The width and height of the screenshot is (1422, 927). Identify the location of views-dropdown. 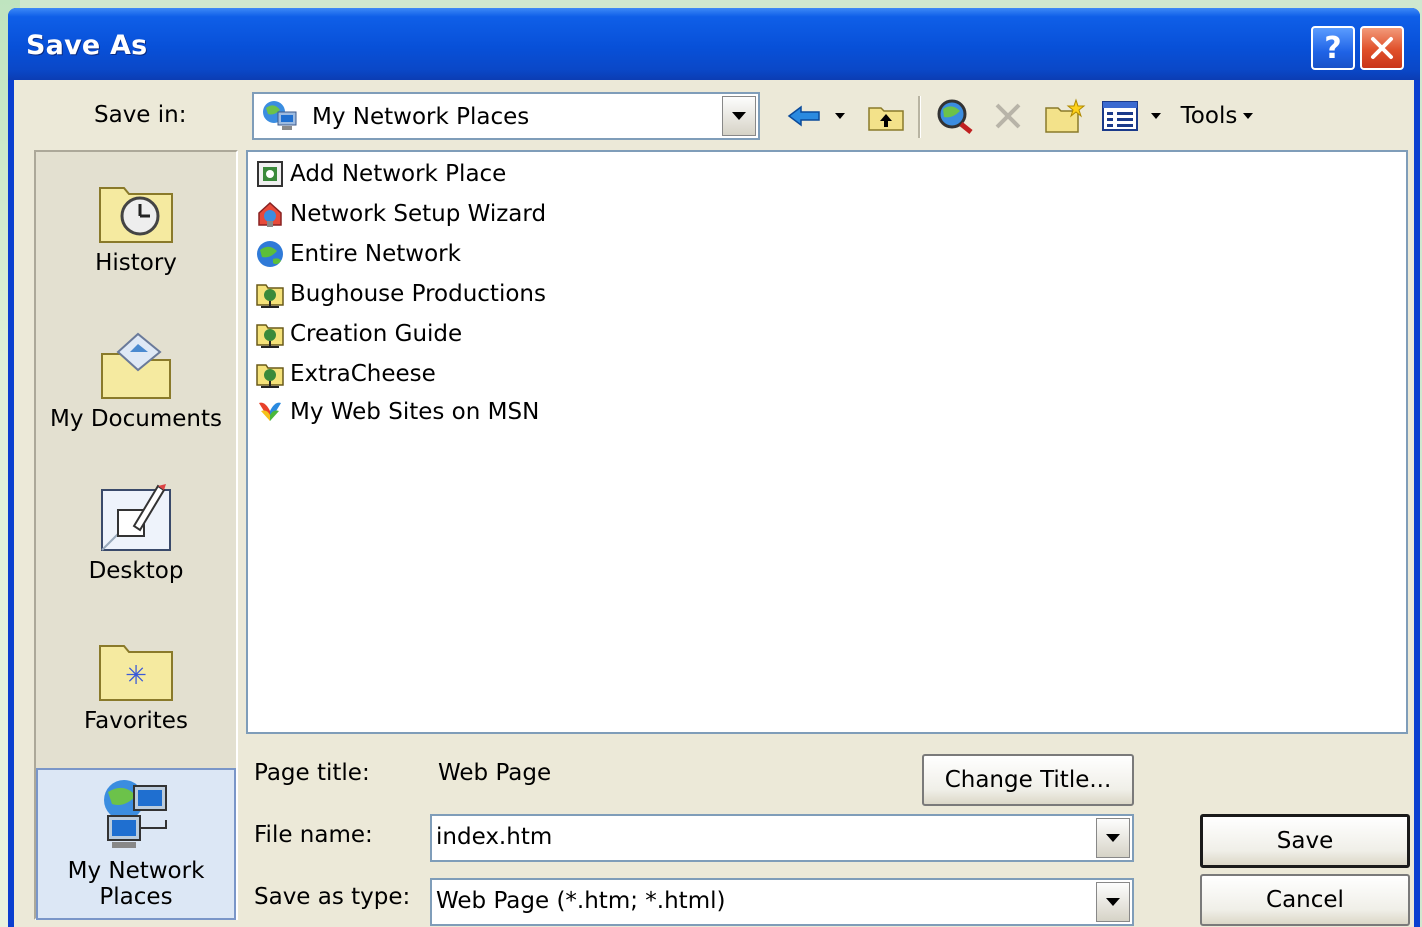
(1156, 116).